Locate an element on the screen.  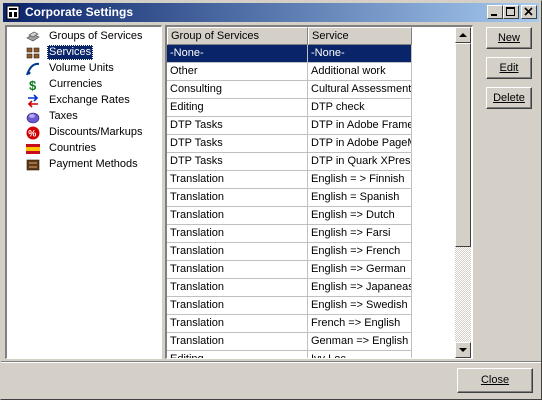
minimize-icon is located at coordinates (494, 15).